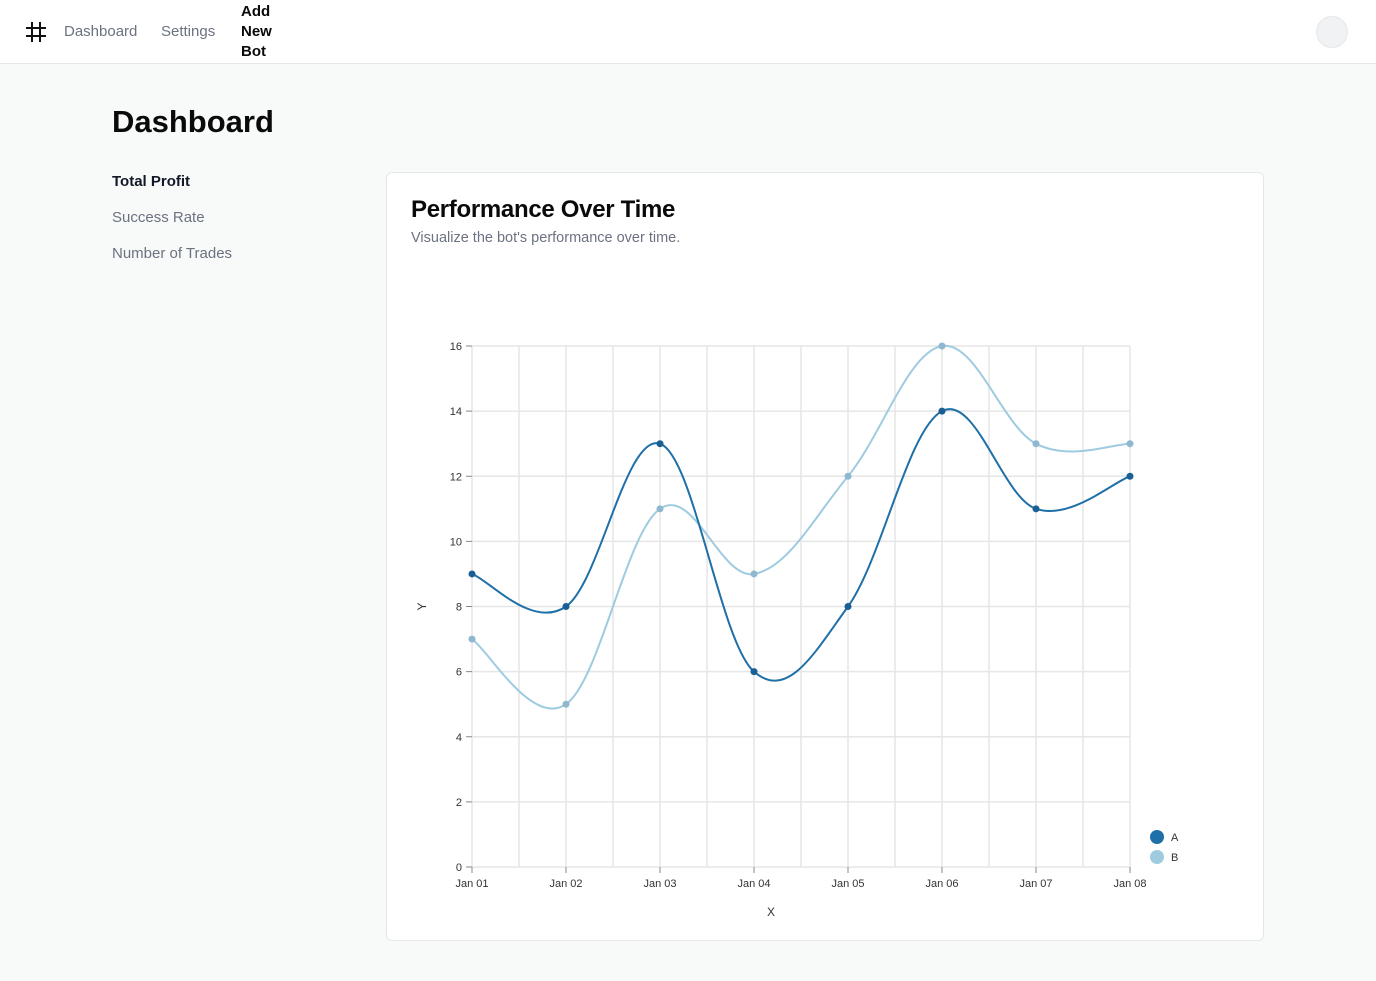 The width and height of the screenshot is (1376, 981). Describe the element at coordinates (456, 477) in the screenshot. I see `y-tick-label: 12` at that location.